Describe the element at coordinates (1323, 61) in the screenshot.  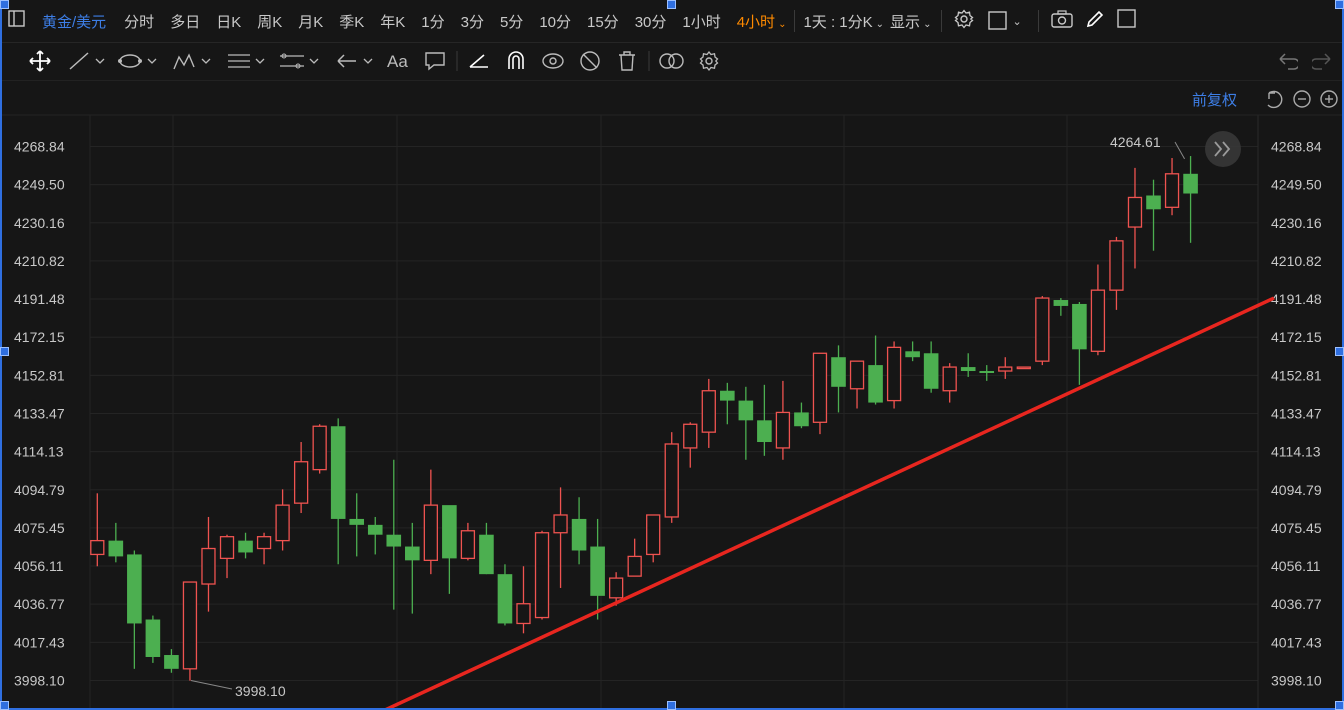
I see `redo-icon` at that location.